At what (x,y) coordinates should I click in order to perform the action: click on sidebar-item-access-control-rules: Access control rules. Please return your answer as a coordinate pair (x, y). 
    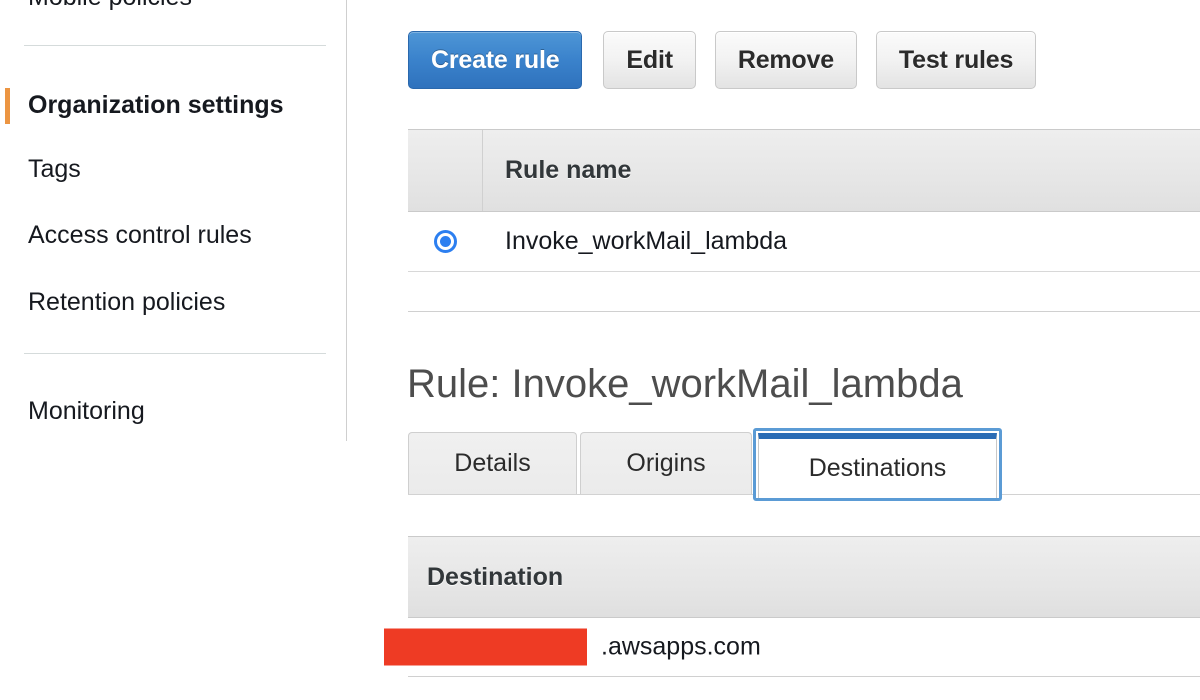
    Looking at the image, I should click on (140, 235).